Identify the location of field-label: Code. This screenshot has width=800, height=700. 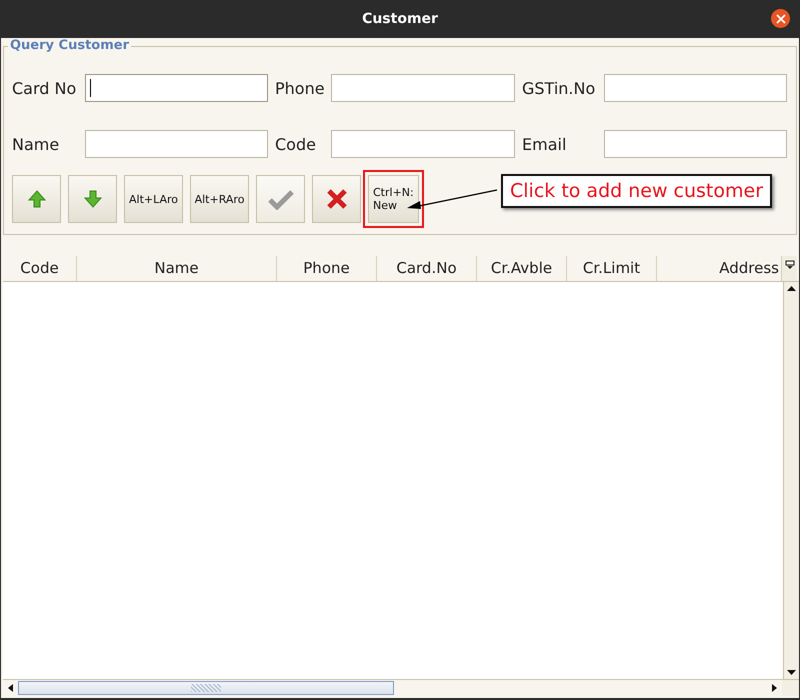
(296, 144).